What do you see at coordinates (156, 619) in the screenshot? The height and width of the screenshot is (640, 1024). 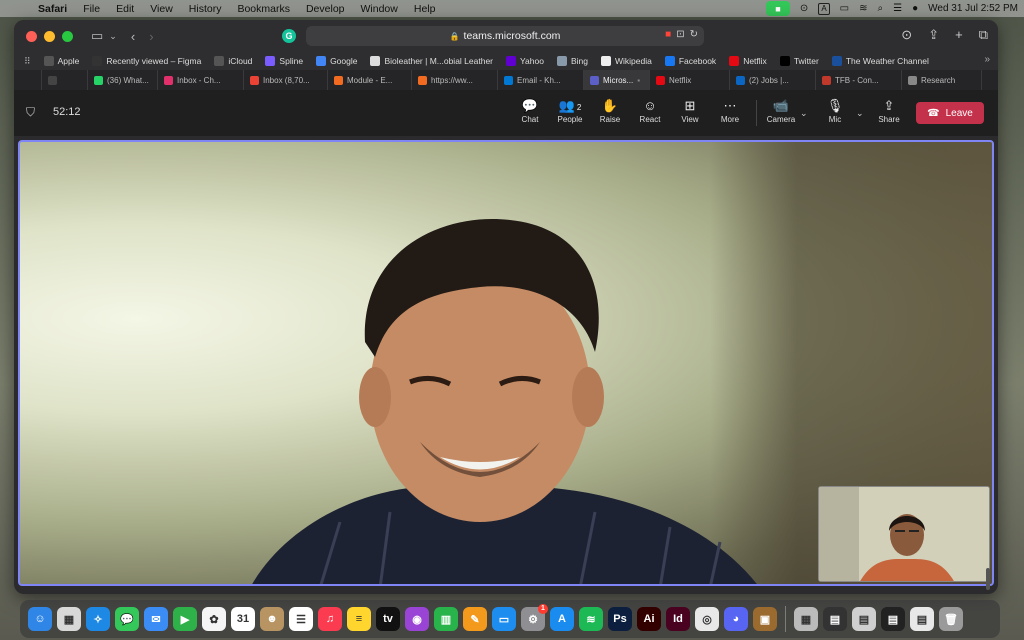 I see `mail-app-icon: ✉` at bounding box center [156, 619].